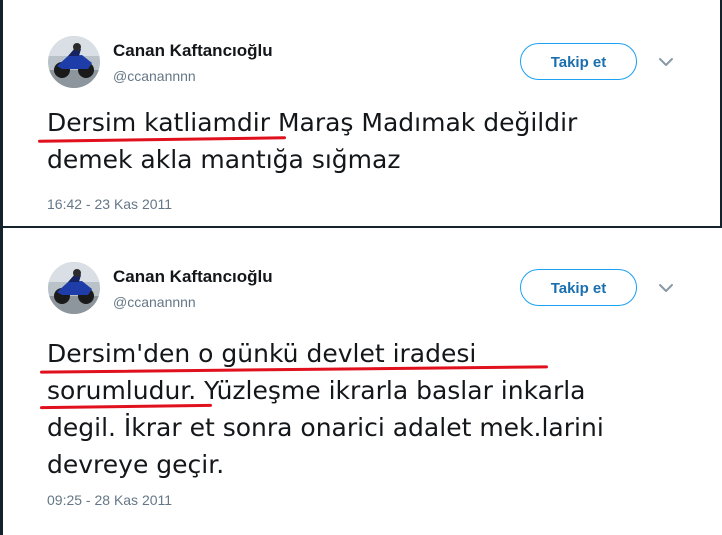 The height and width of the screenshot is (535, 722). Describe the element at coordinates (391, 390) in the screenshot. I see `text-segment: Yüzleşme ikrarla baslar inkarla` at that location.